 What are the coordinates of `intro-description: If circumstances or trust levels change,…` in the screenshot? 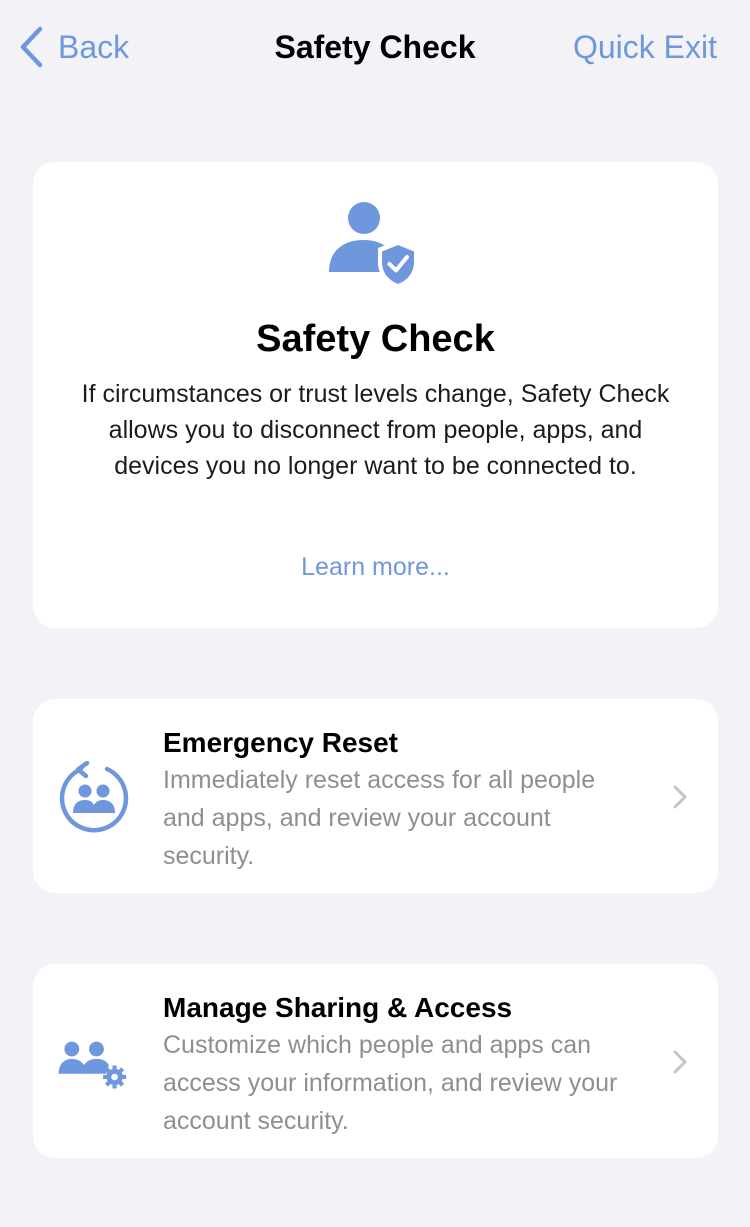 It's located at (375, 430).